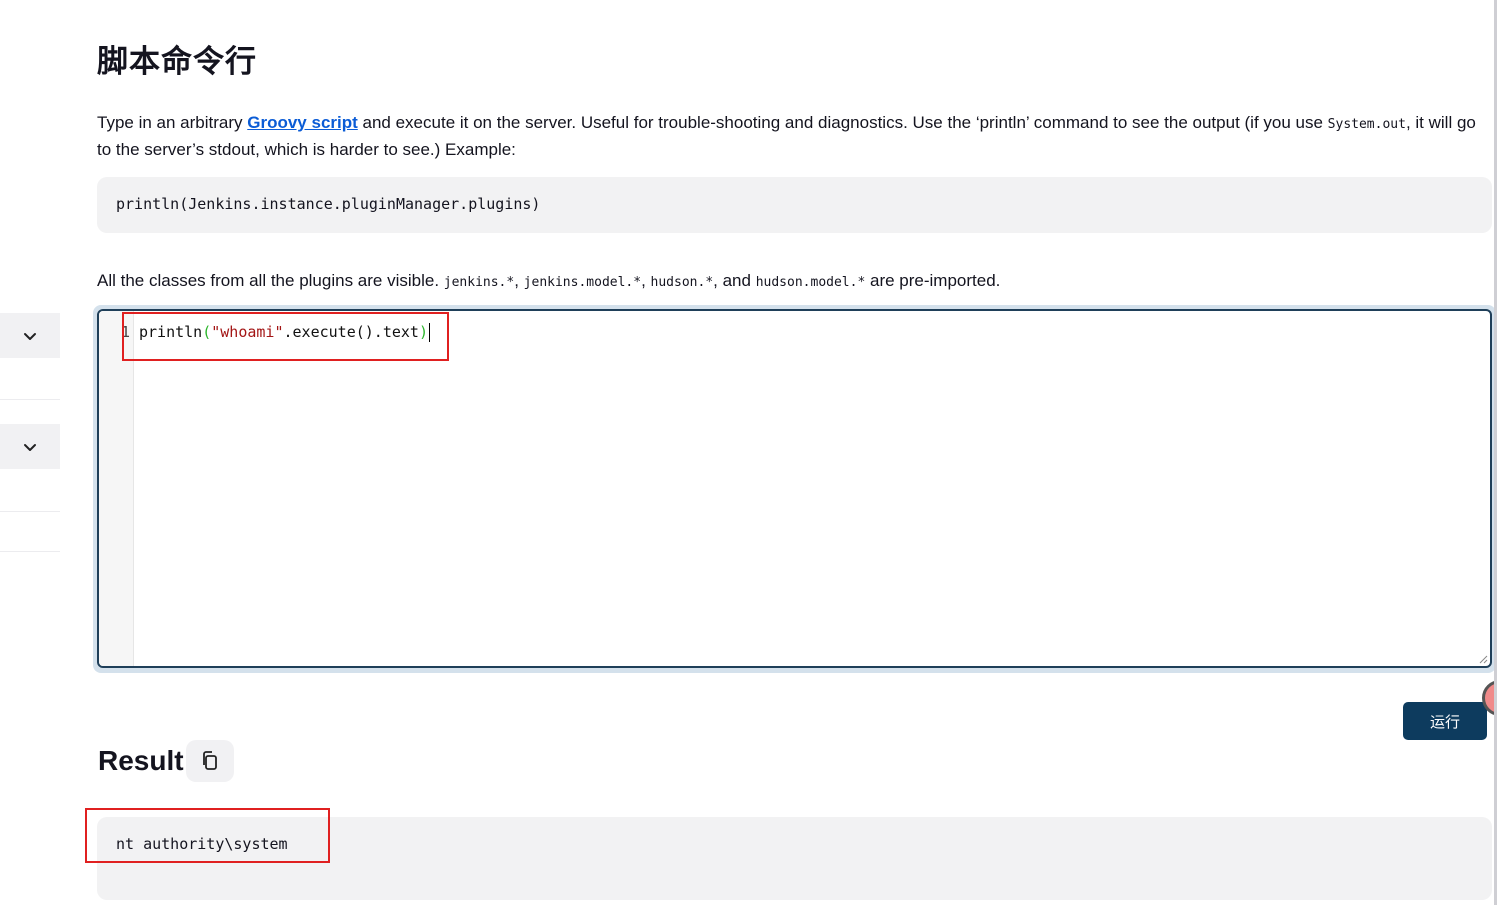 The image size is (1497, 905). What do you see at coordinates (734, 280) in the screenshot?
I see `imports-text: , and` at bounding box center [734, 280].